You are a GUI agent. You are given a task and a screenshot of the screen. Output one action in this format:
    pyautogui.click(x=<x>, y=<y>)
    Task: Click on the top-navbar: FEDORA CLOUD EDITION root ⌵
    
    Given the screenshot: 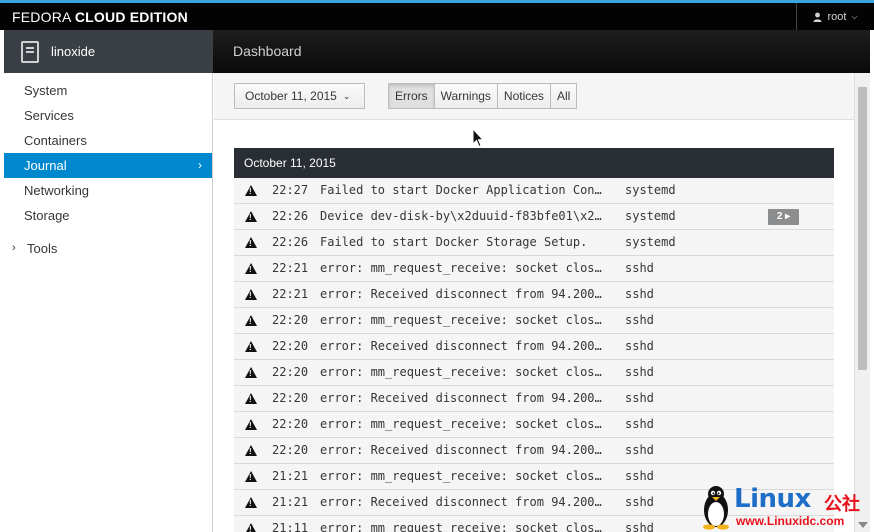 What is the action you would take?
    pyautogui.click(x=437, y=15)
    